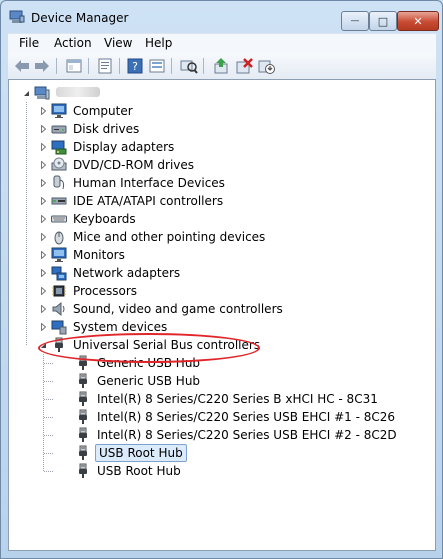 Image resolution: width=443 pixels, height=559 pixels. What do you see at coordinates (103, 111) in the screenshot?
I see `tree-item-label: Computer` at bounding box center [103, 111].